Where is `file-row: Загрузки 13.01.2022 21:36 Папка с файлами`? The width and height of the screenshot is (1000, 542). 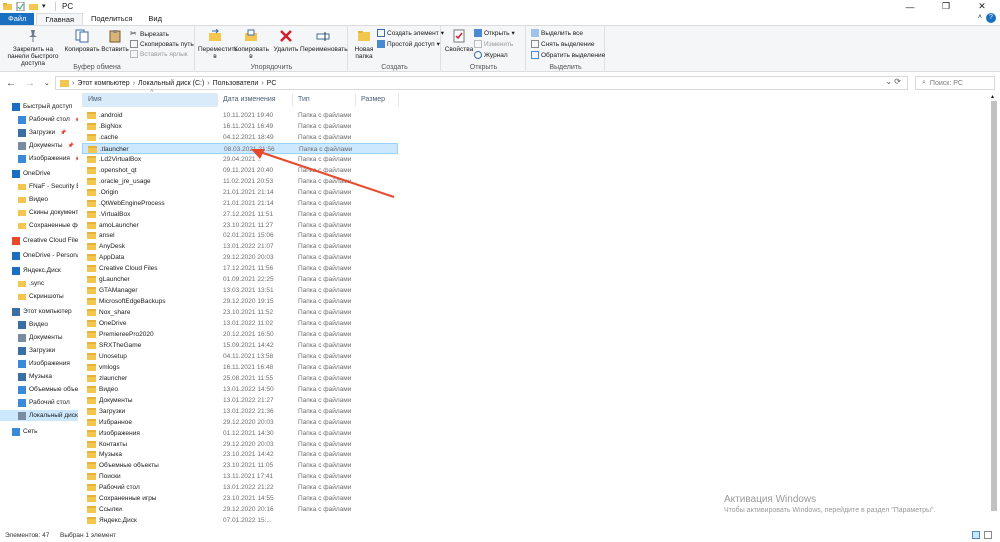 file-row: Загрузки 13.01.2022 21:36 Папка с файлами is located at coordinates (240, 411).